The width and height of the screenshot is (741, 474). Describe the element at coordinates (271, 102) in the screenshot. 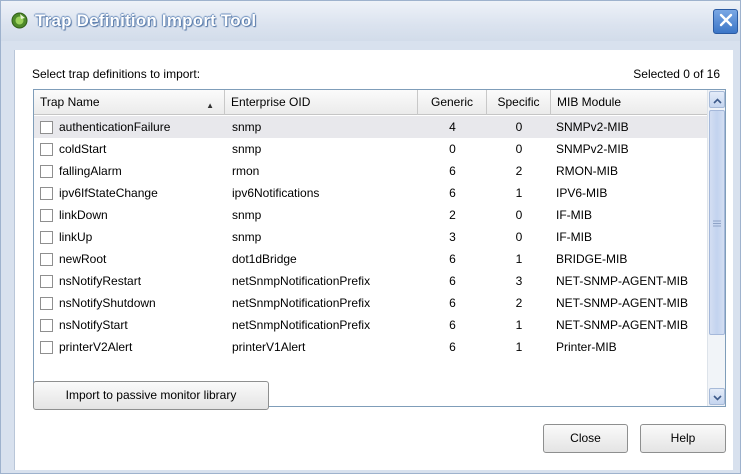

I see `column-header-label: Enterprise OID` at that location.